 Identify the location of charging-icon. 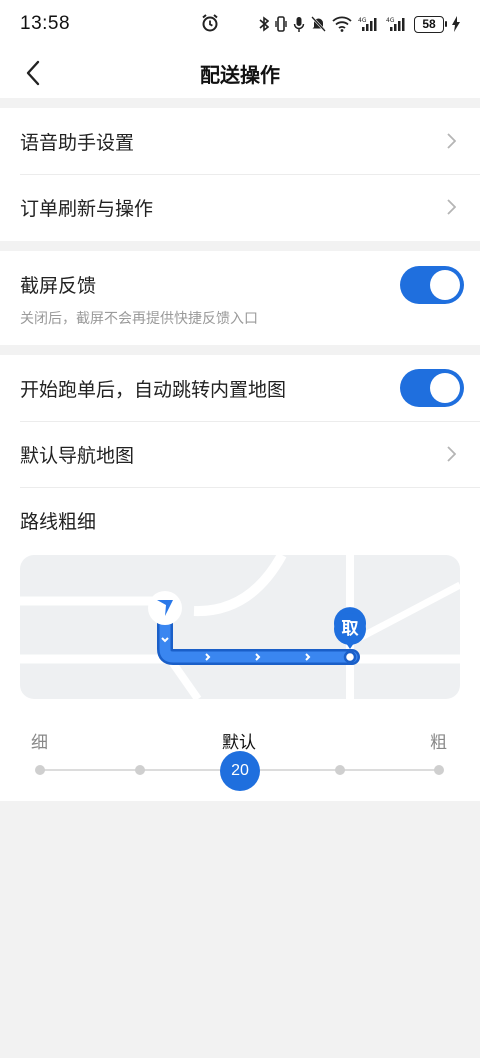
(456, 24).